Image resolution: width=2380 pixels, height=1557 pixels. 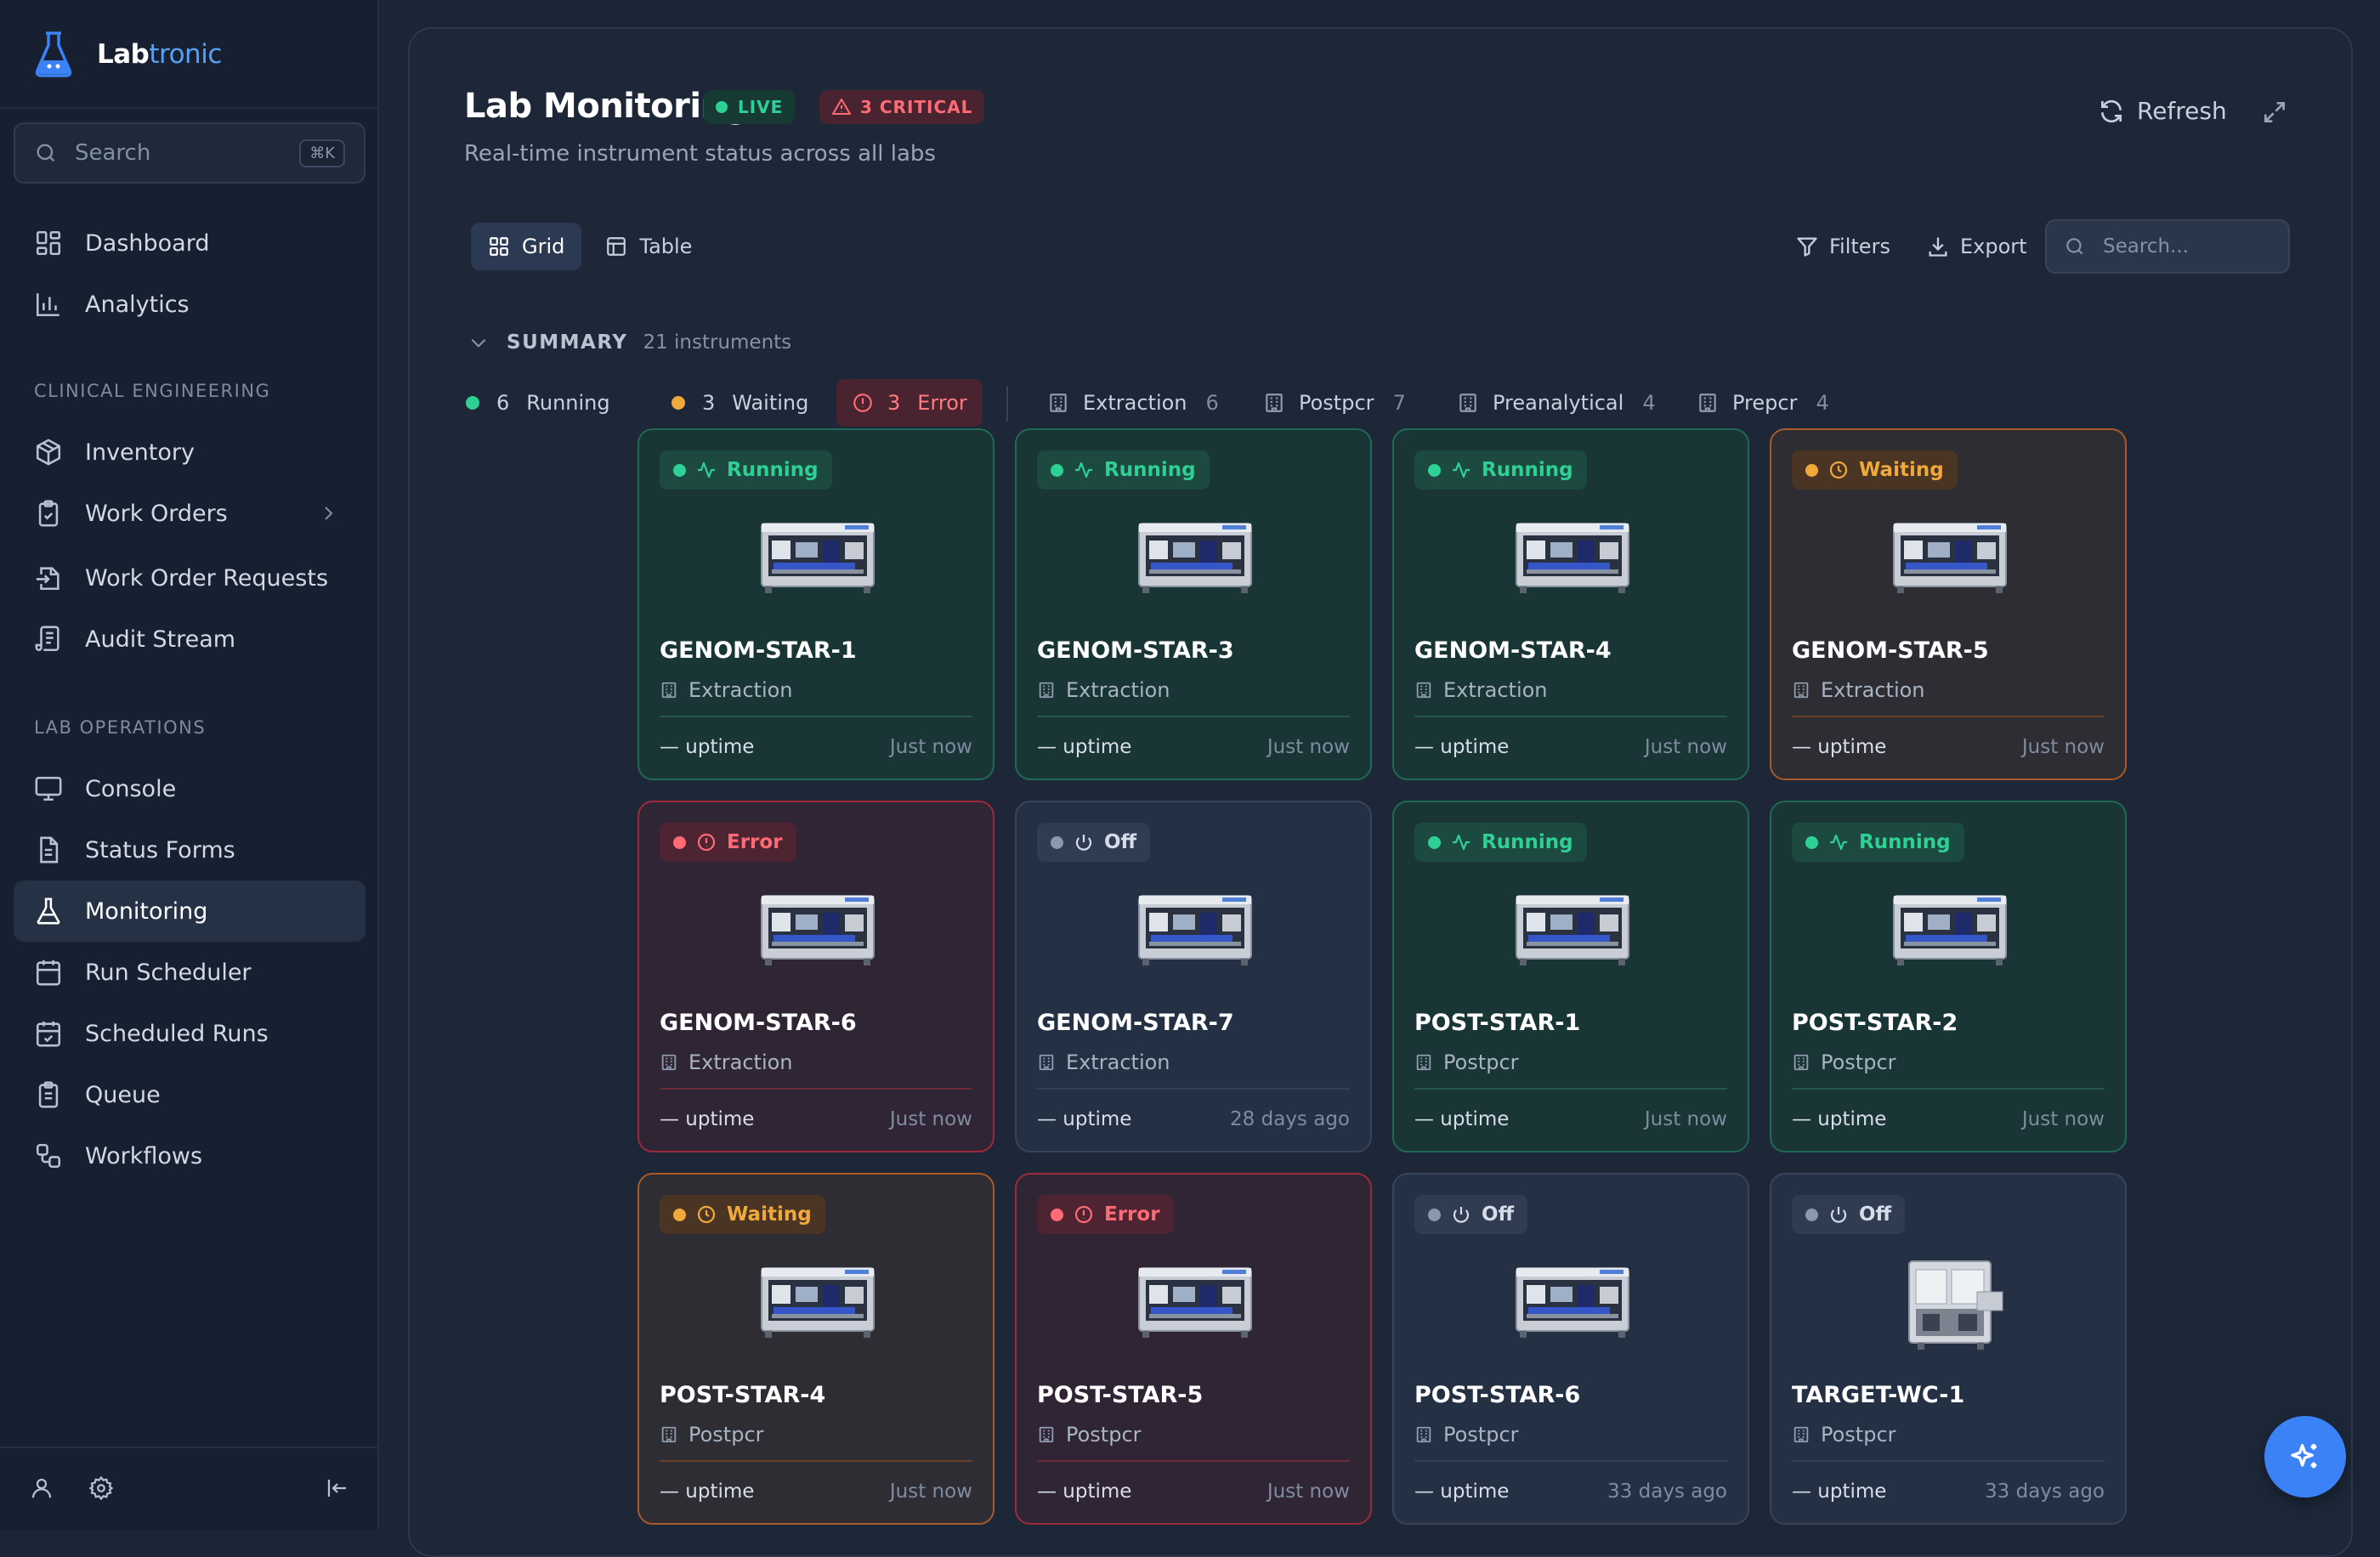 I want to click on status-chip-waiting: 3 Waiting, so click(x=740, y=403).